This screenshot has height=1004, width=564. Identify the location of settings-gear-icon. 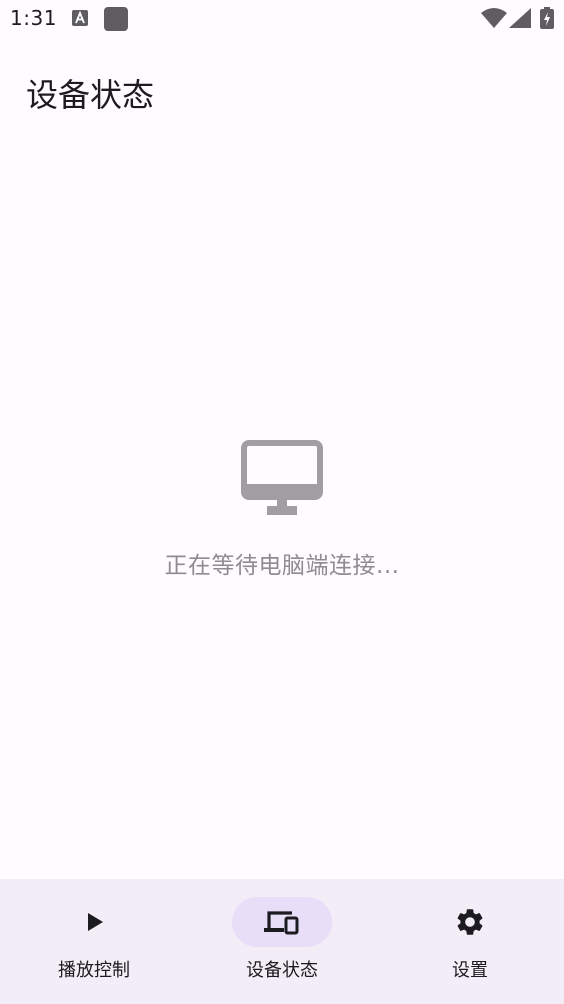
(470, 922).